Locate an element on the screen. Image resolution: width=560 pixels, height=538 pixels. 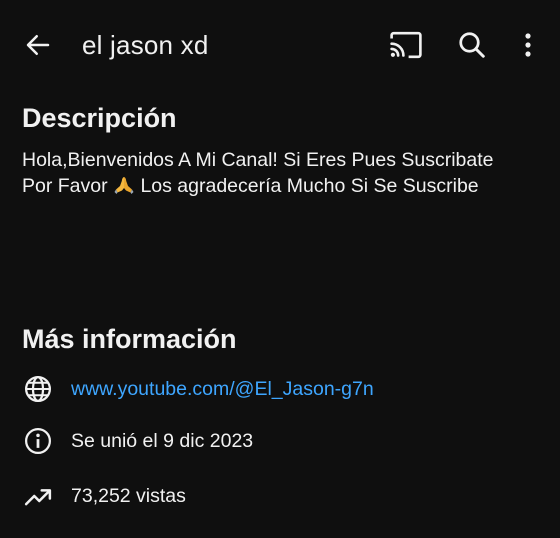
folded-hands-emoji is located at coordinates (124, 185).